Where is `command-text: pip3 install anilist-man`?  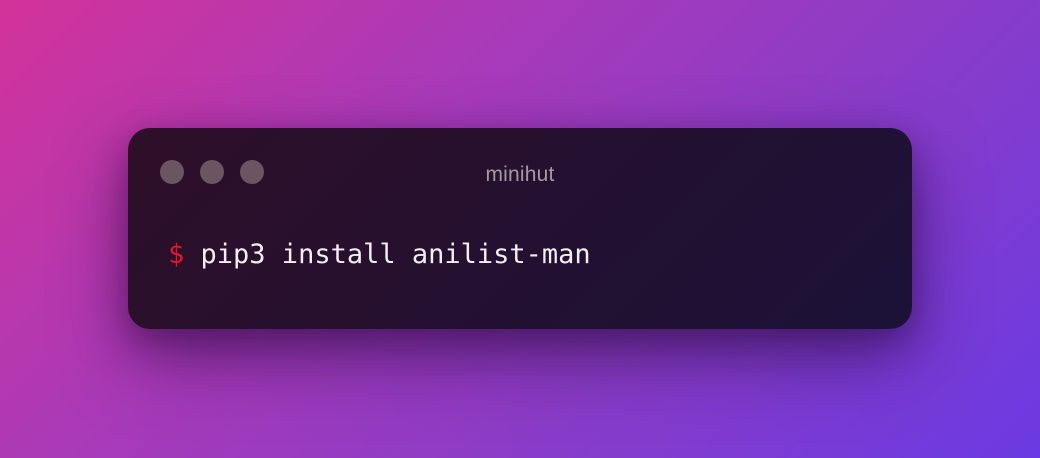
command-text: pip3 install anilist-man is located at coordinates (395, 254).